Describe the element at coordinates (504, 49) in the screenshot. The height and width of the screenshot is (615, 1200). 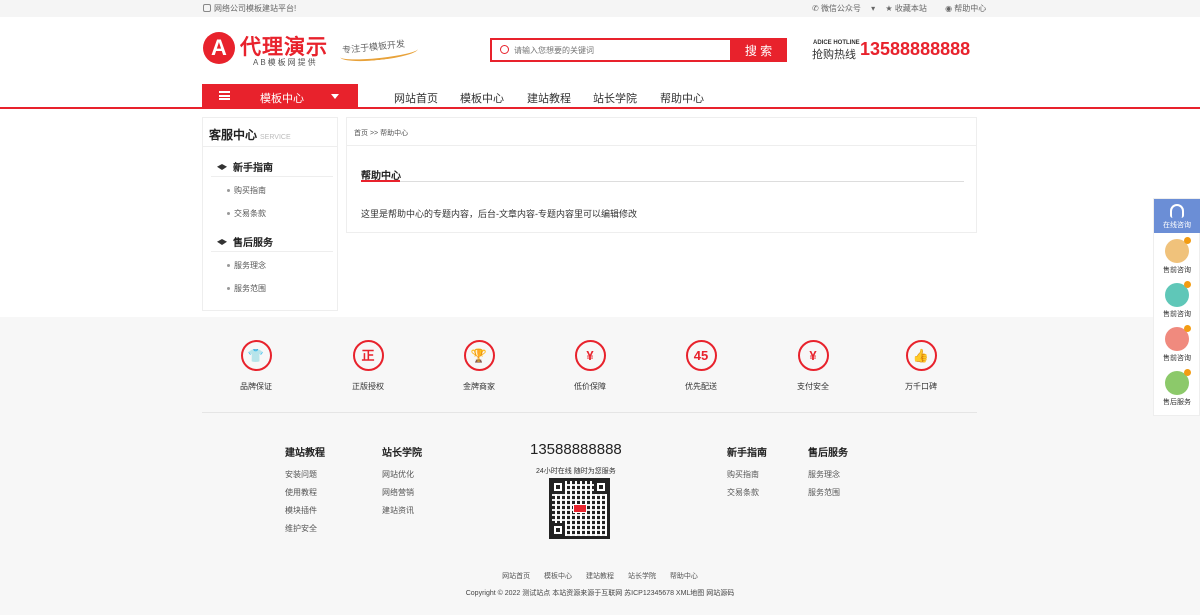
I see `search-icon` at that location.